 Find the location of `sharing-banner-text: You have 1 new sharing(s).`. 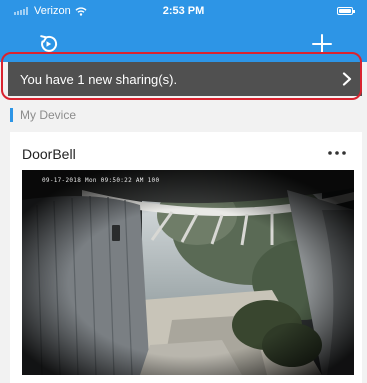

sharing-banner-text: You have 1 new sharing(s). is located at coordinates (99, 79).